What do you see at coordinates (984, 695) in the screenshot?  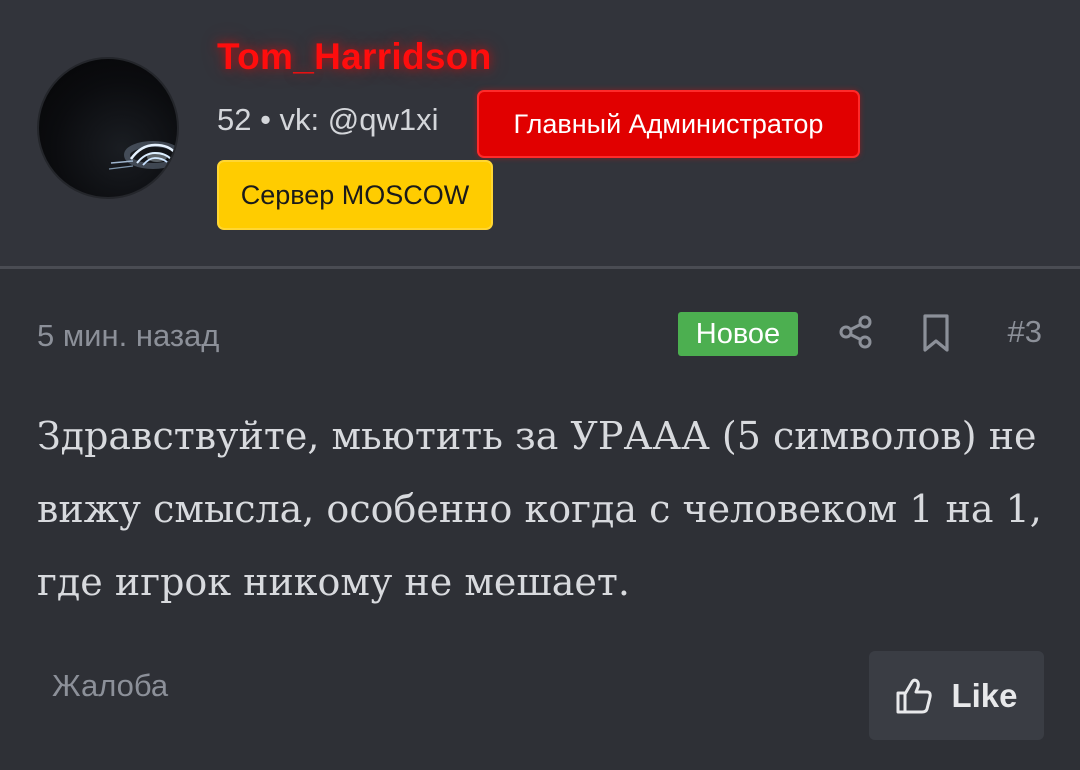 I see `like-label: Like` at bounding box center [984, 695].